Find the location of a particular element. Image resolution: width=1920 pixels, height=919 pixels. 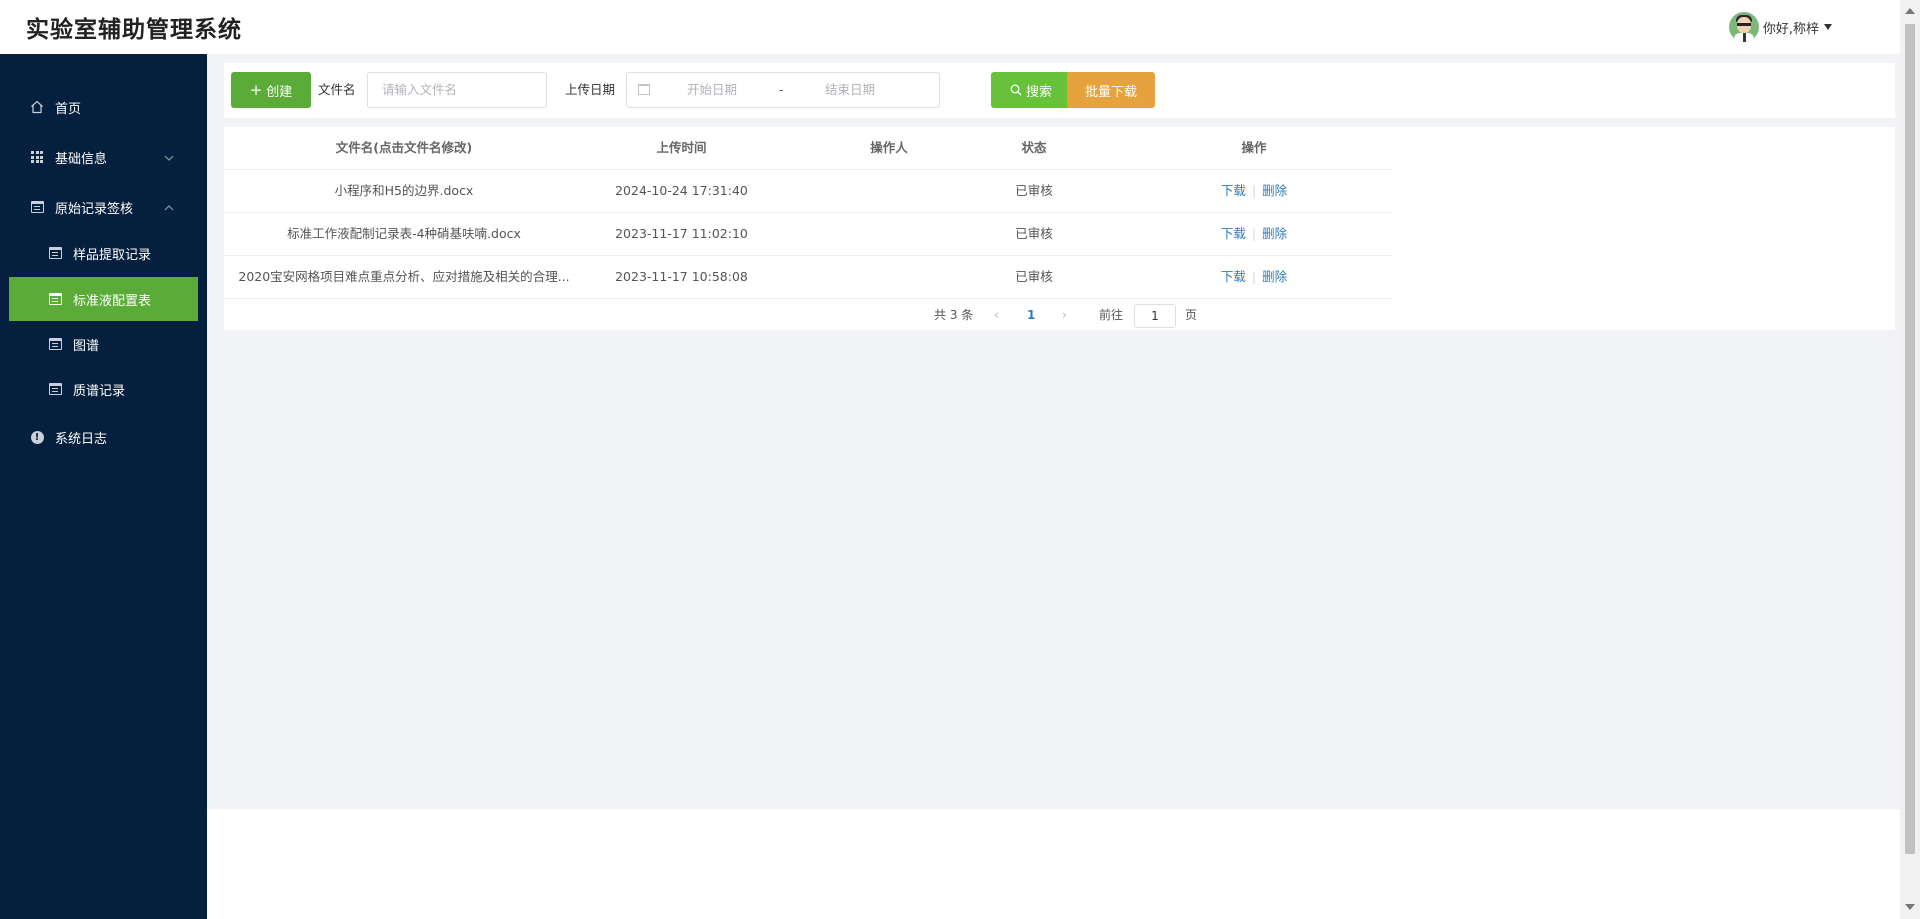

footer-area is located at coordinates (1053, 864).